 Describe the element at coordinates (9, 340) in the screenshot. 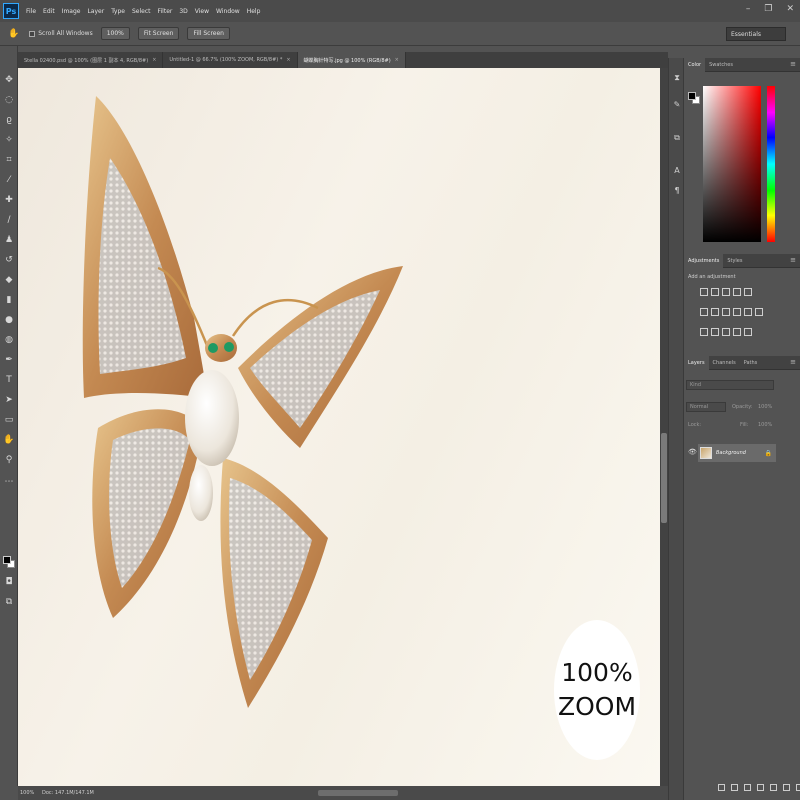

I see `dodge-tool-icon: ◍` at that location.